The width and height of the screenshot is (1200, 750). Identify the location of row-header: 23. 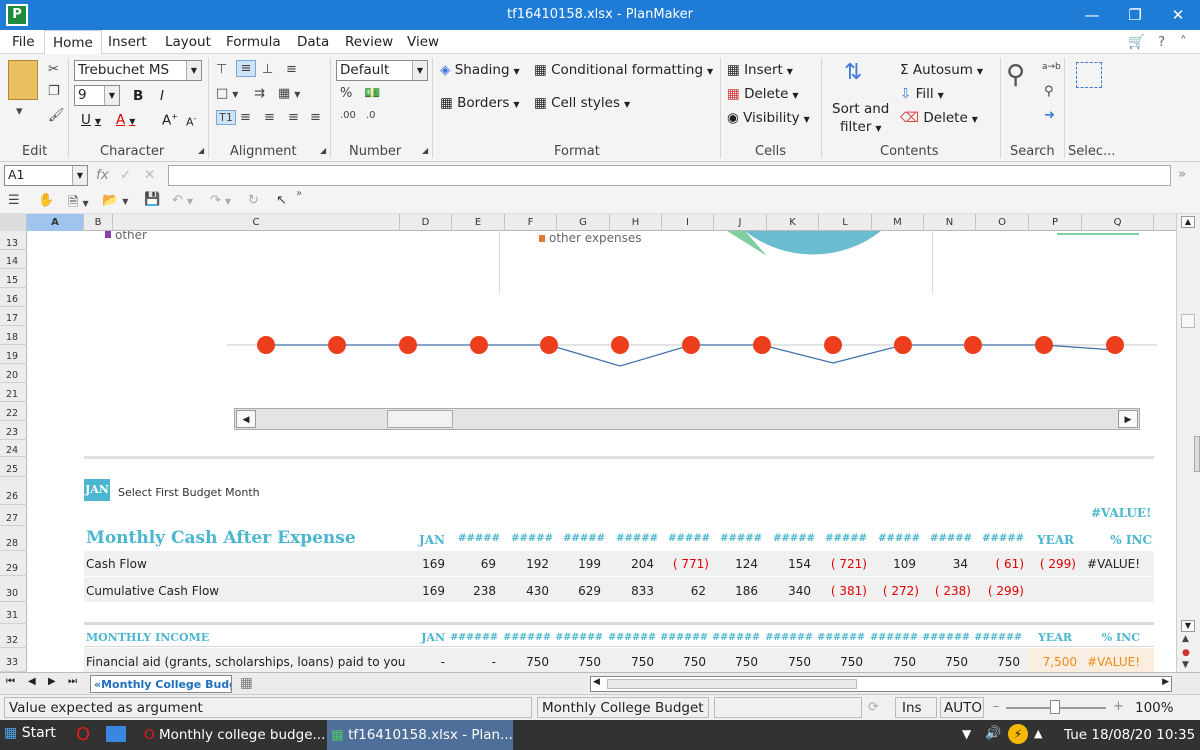
(13, 430).